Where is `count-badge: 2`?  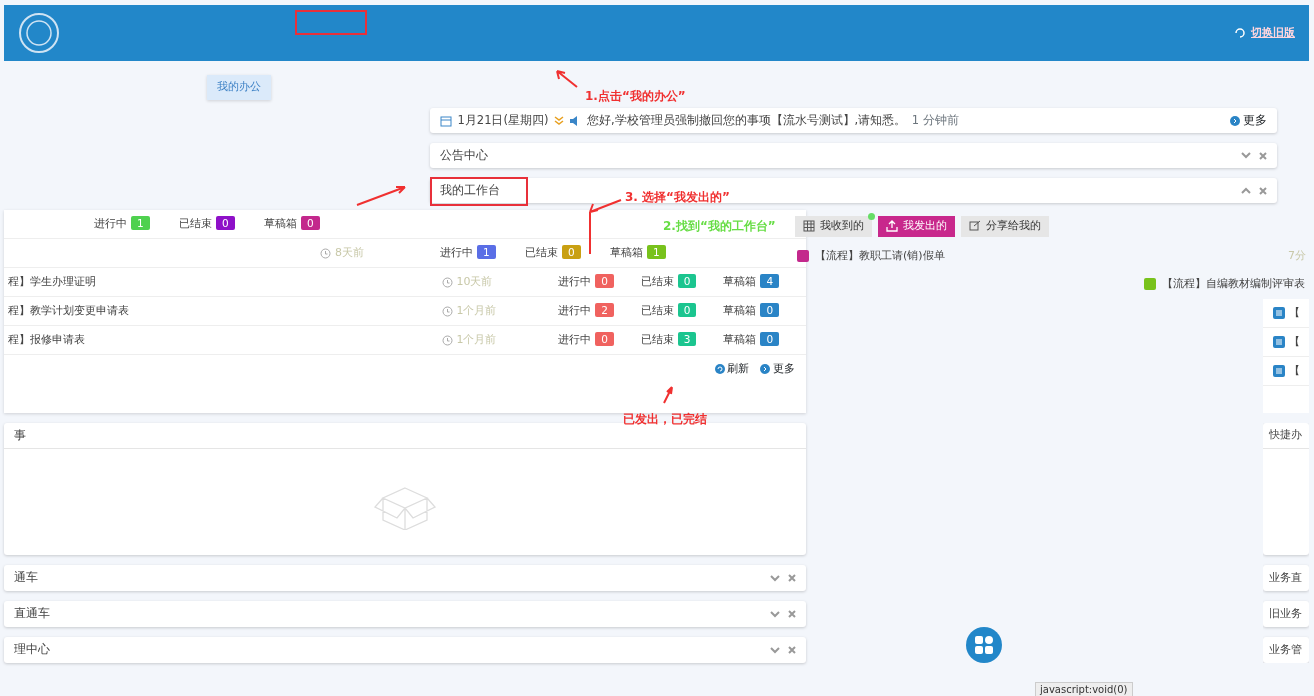
count-badge: 2 is located at coordinates (604, 309).